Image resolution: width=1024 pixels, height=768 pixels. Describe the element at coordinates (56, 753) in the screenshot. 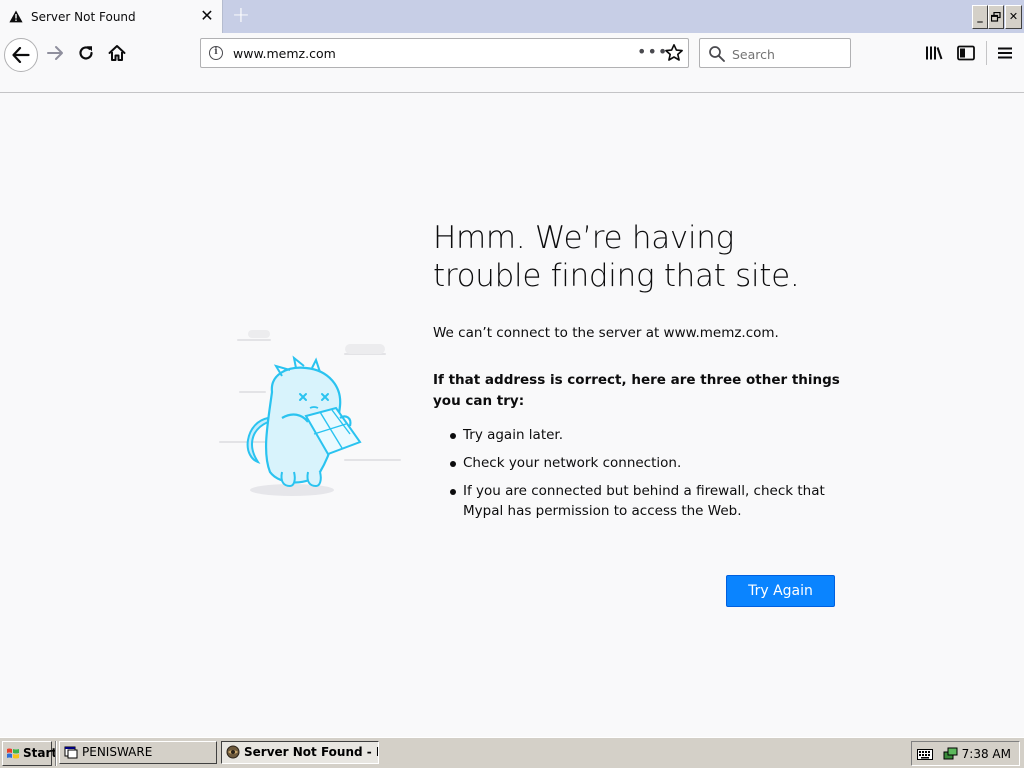

I see `taskbar-separator` at that location.